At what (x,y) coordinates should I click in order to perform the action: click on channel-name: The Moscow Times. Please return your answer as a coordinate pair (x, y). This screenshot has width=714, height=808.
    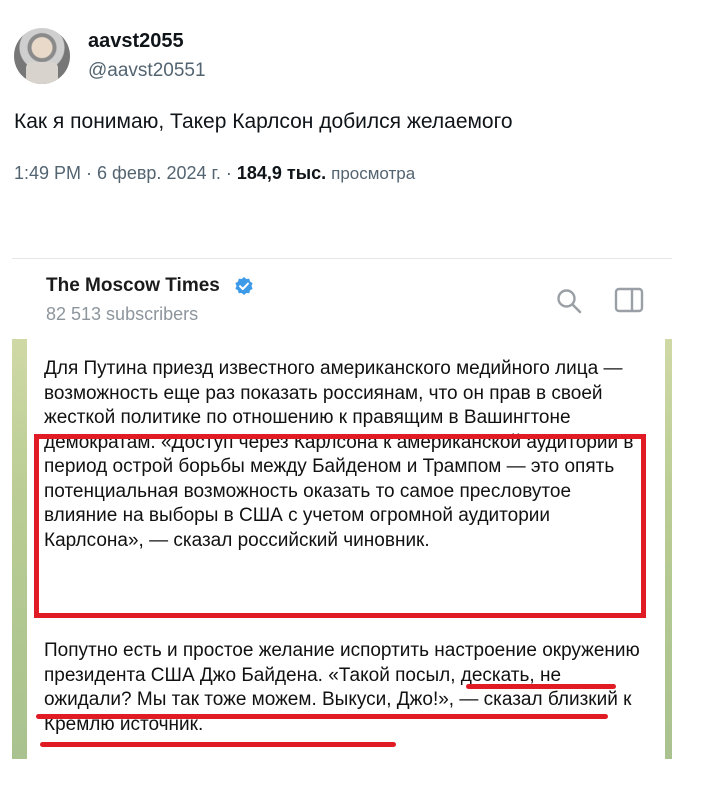
    Looking at the image, I should click on (133, 285).